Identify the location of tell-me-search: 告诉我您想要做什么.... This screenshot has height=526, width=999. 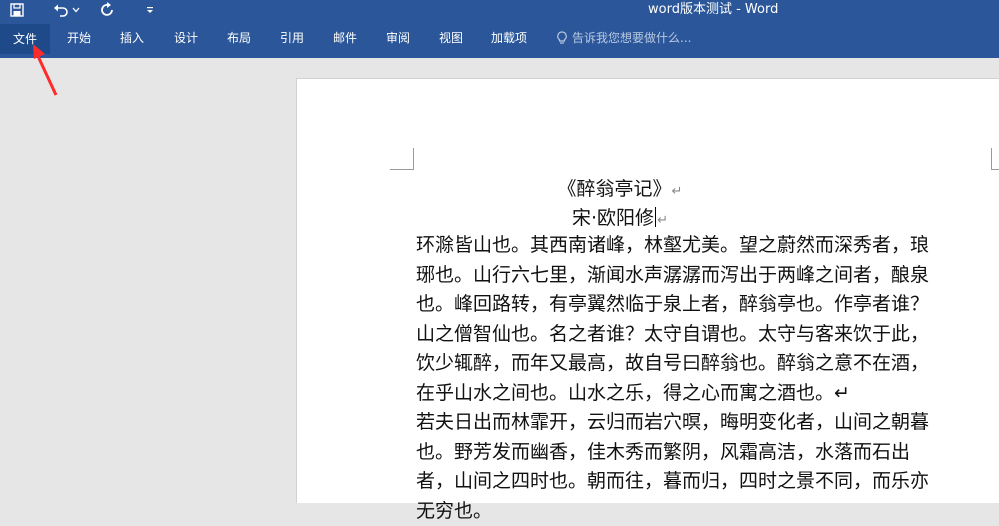
(623, 38).